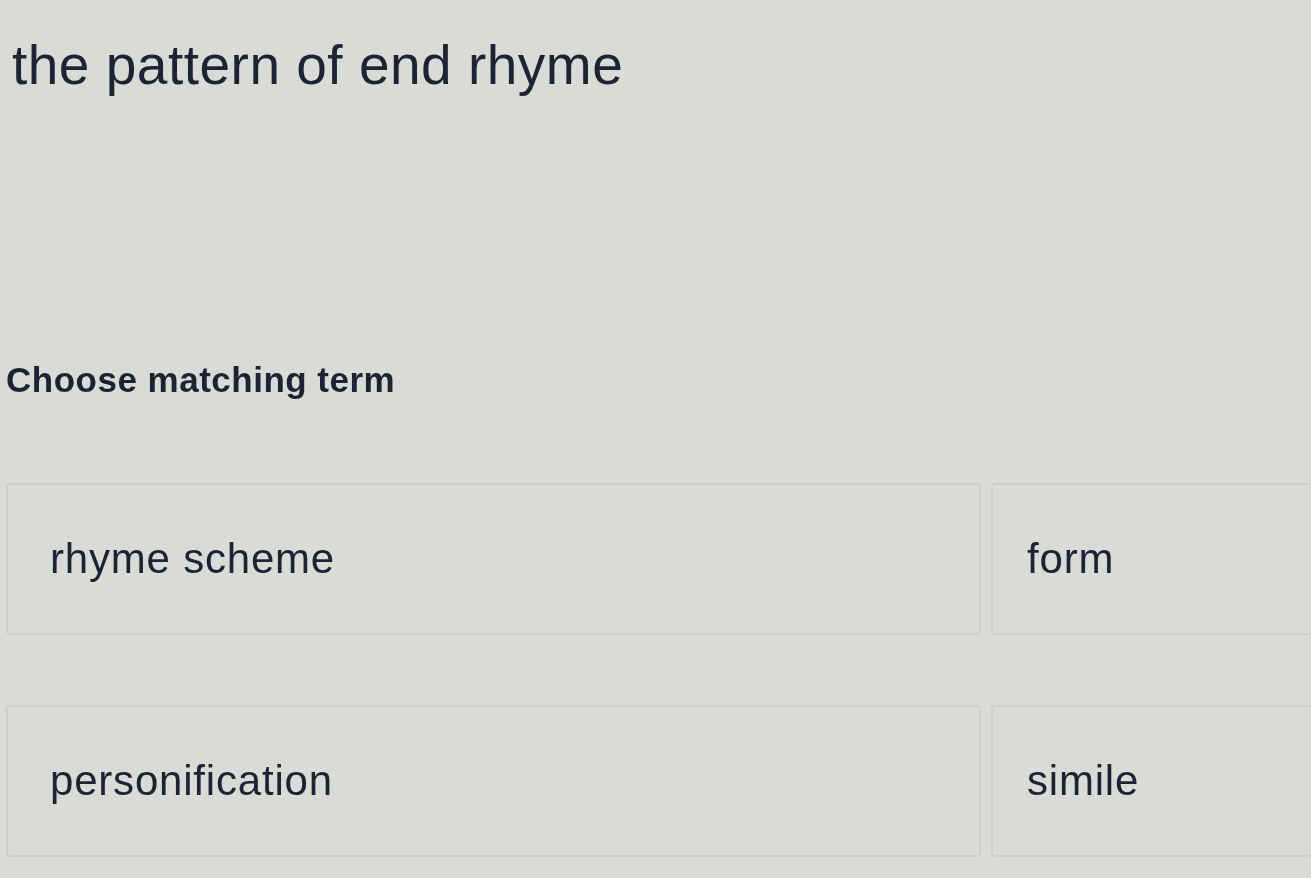 The image size is (1311, 878). What do you see at coordinates (1151, 559) in the screenshot?
I see `answer-option: form` at bounding box center [1151, 559].